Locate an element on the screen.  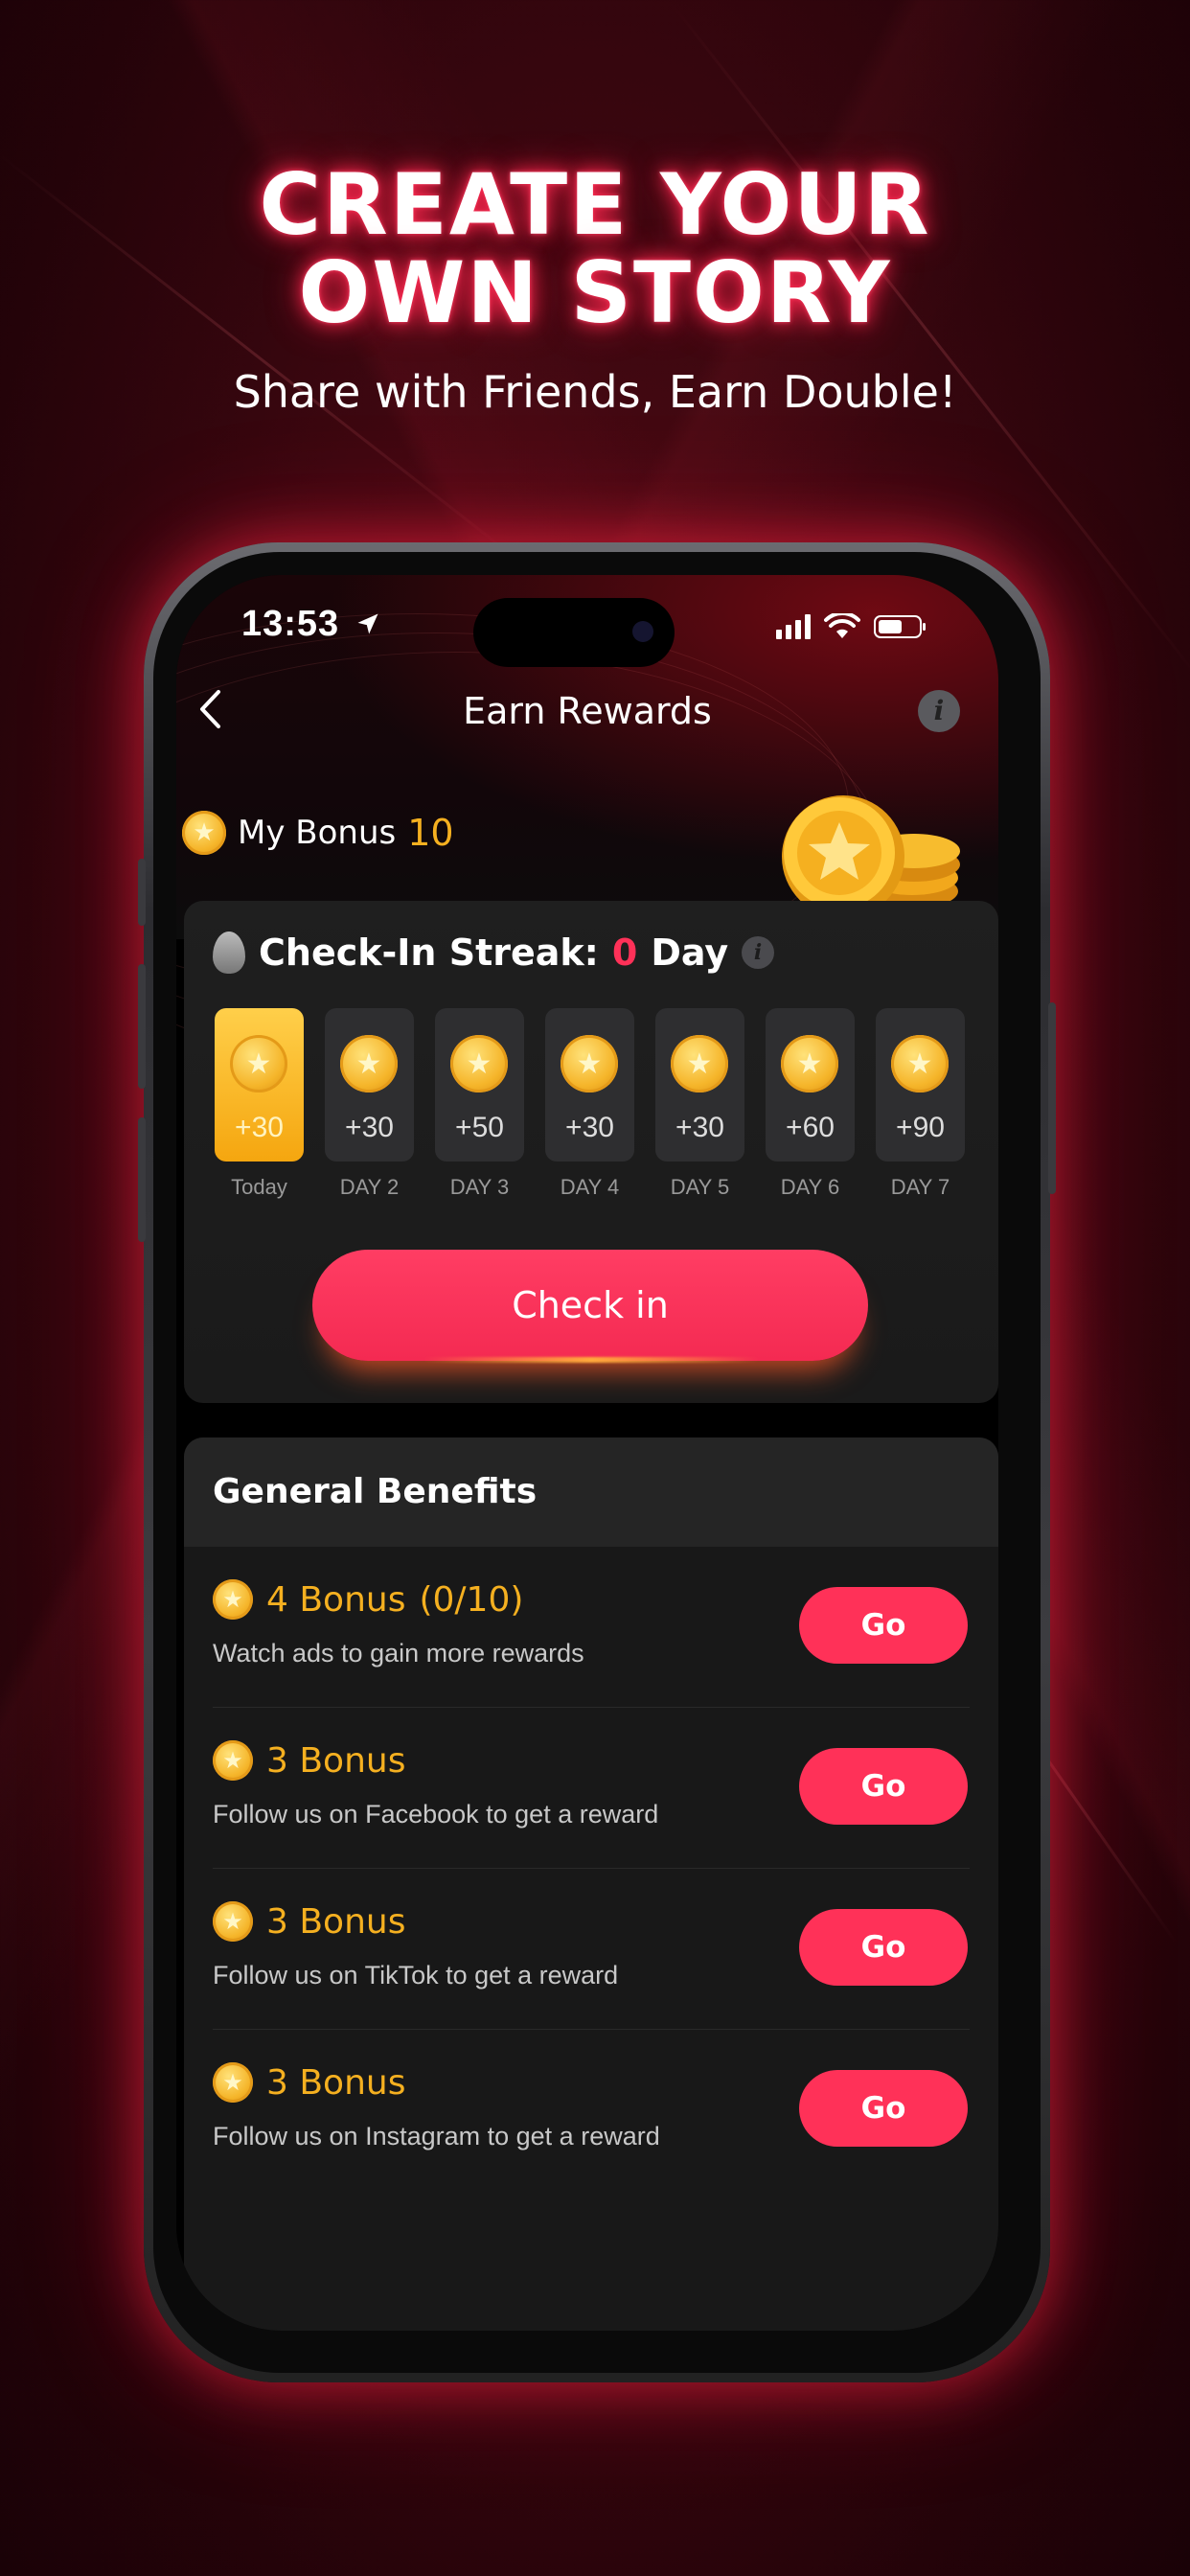
day-amount: +90 is located at coordinates (921, 1127).